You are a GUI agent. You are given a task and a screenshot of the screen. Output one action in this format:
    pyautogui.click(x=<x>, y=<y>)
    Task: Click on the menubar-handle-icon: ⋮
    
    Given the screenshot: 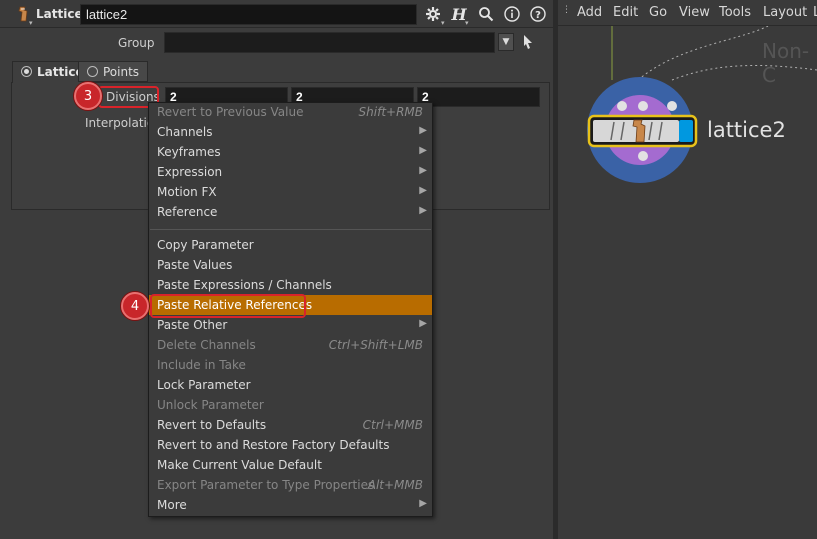 What is the action you would take?
    pyautogui.click(x=566, y=10)
    